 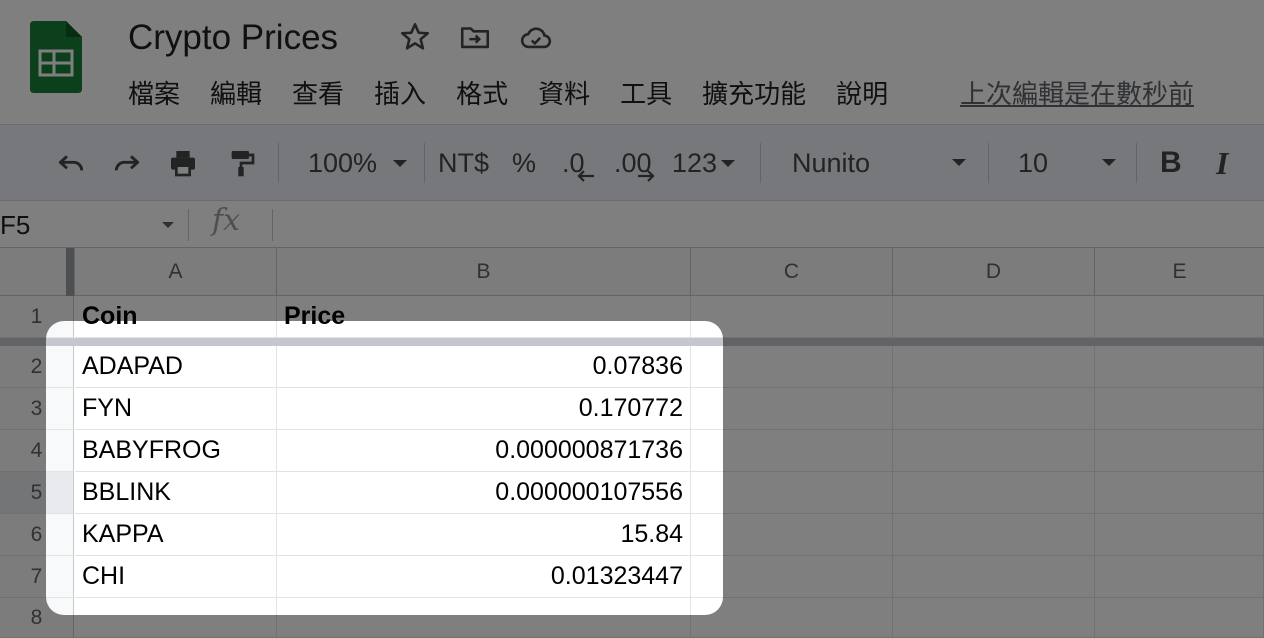 I want to click on select-all-corner, so click(x=37, y=272).